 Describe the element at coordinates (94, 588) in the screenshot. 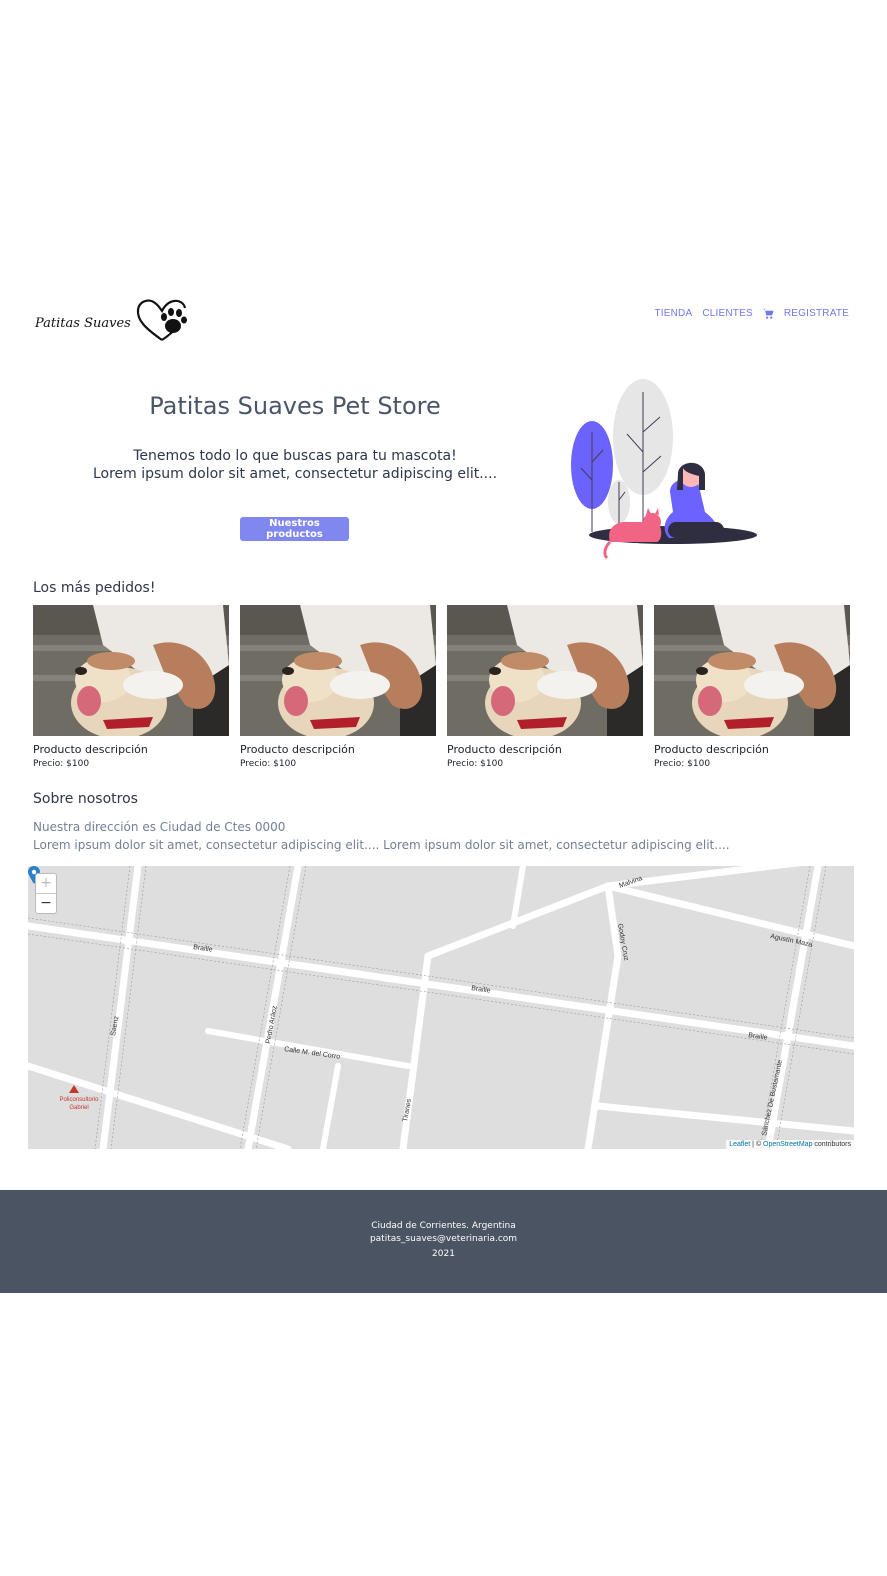

I see `featured-title: Los más pedidos!` at that location.